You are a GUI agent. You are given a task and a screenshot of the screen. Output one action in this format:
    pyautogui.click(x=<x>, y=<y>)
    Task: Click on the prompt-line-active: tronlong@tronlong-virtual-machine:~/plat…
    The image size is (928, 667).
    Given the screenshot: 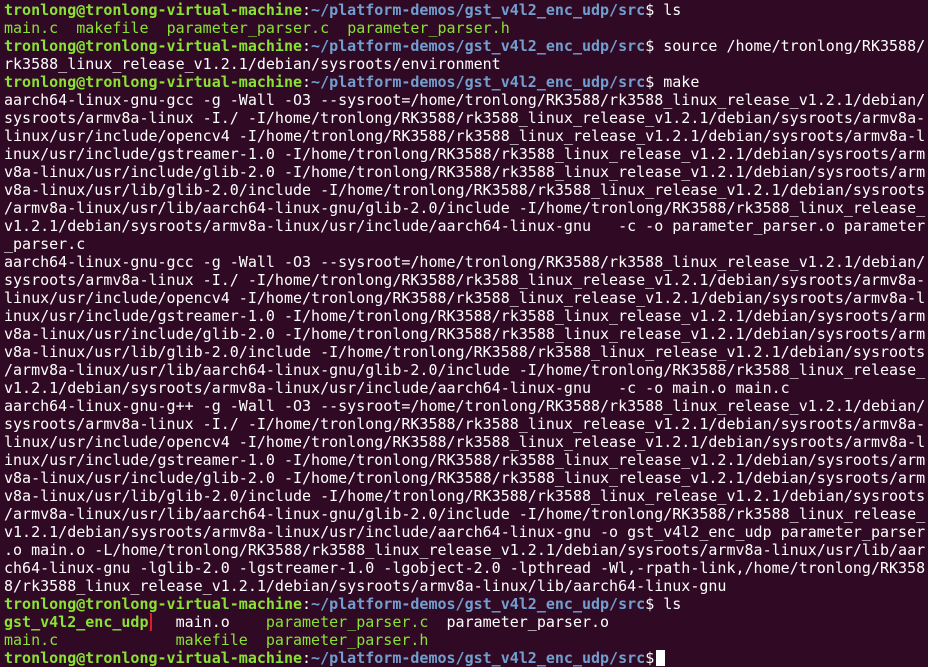 What is the action you would take?
    pyautogui.click(x=466, y=658)
    